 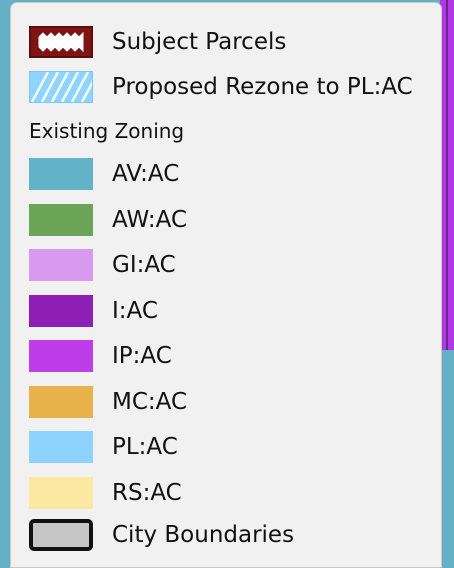 I want to click on legend-label: I:AC, so click(x=135, y=310).